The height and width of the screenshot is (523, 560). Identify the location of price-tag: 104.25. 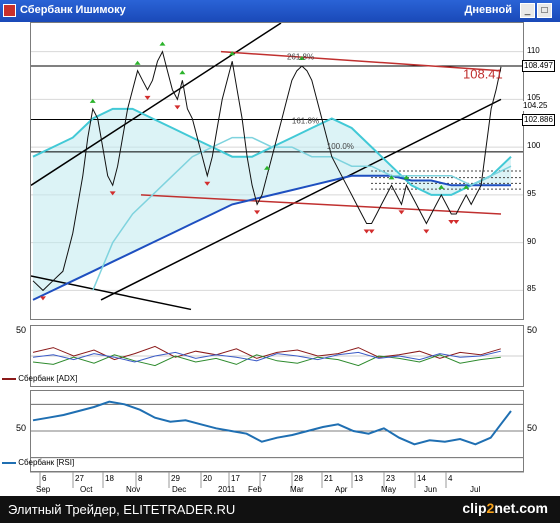
(535, 105).